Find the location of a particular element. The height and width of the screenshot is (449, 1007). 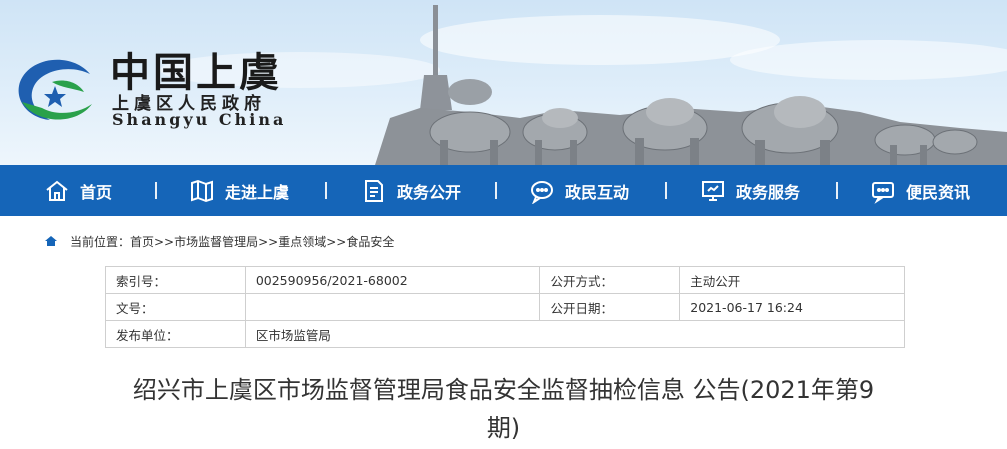

open-method-label: 公开方式： is located at coordinates (610, 280).